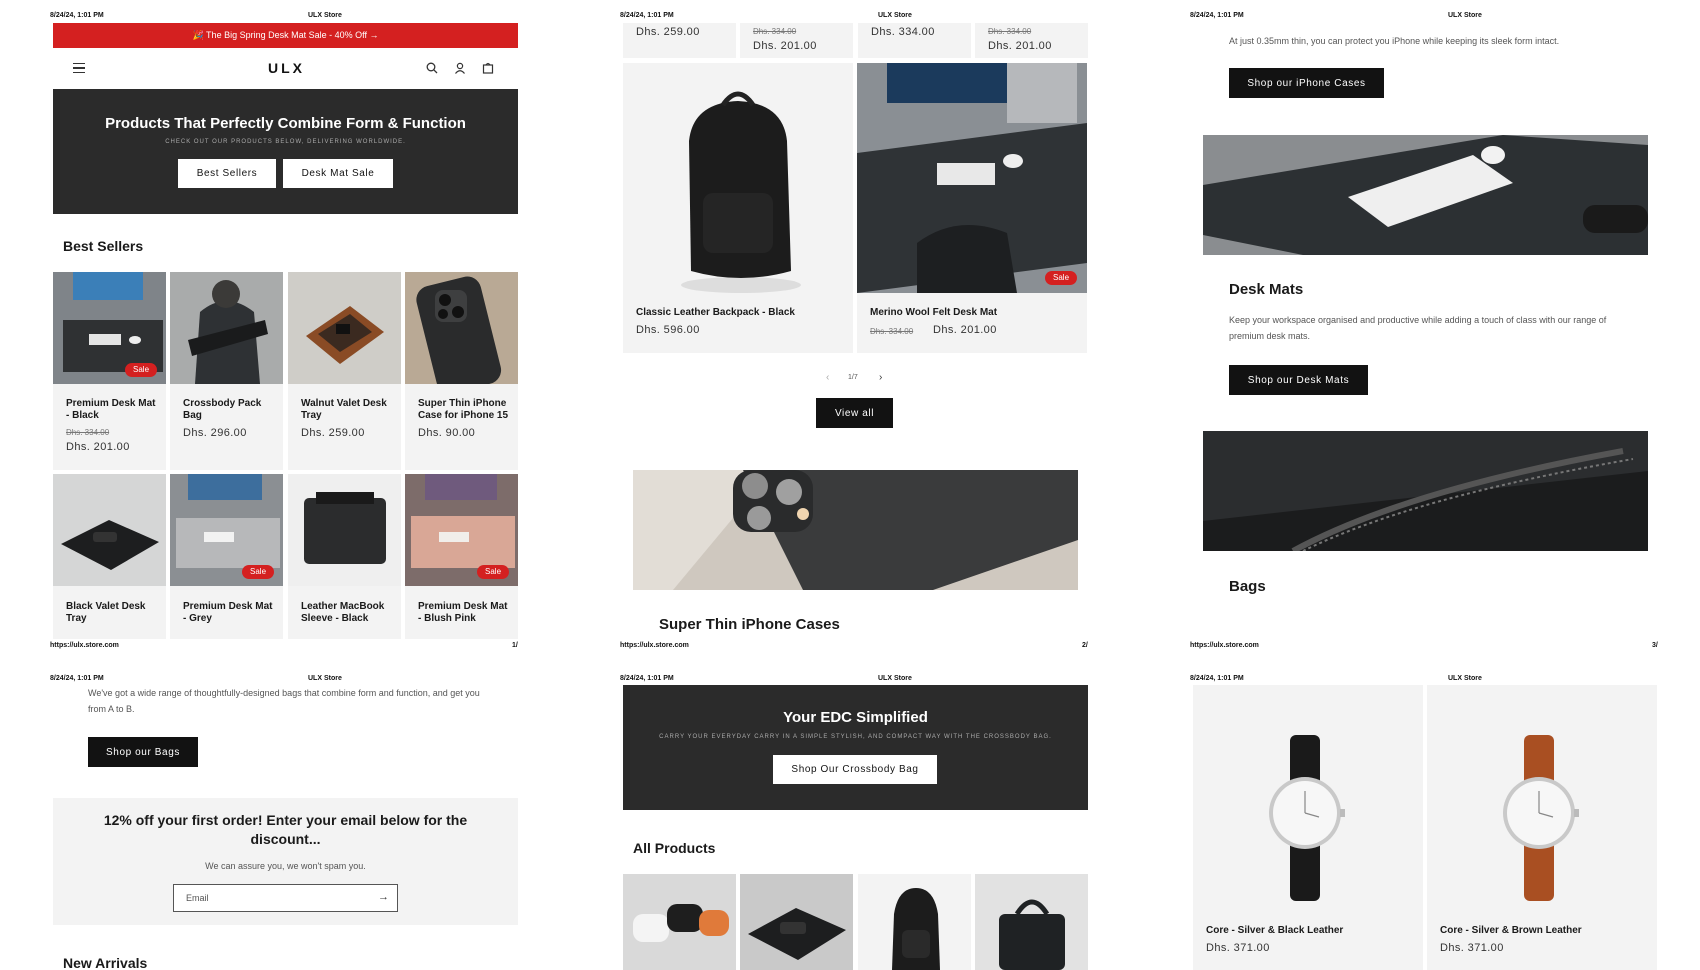 This screenshot has height=970, width=1700. Describe the element at coordinates (1247, 586) in the screenshot. I see `bags-title: Bags` at that location.